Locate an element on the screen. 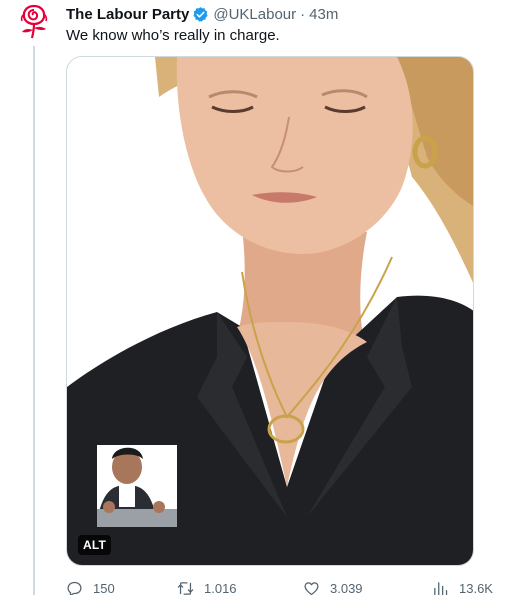 The height and width of the screenshot is (595, 514). avatar is located at coordinates (34, 21).